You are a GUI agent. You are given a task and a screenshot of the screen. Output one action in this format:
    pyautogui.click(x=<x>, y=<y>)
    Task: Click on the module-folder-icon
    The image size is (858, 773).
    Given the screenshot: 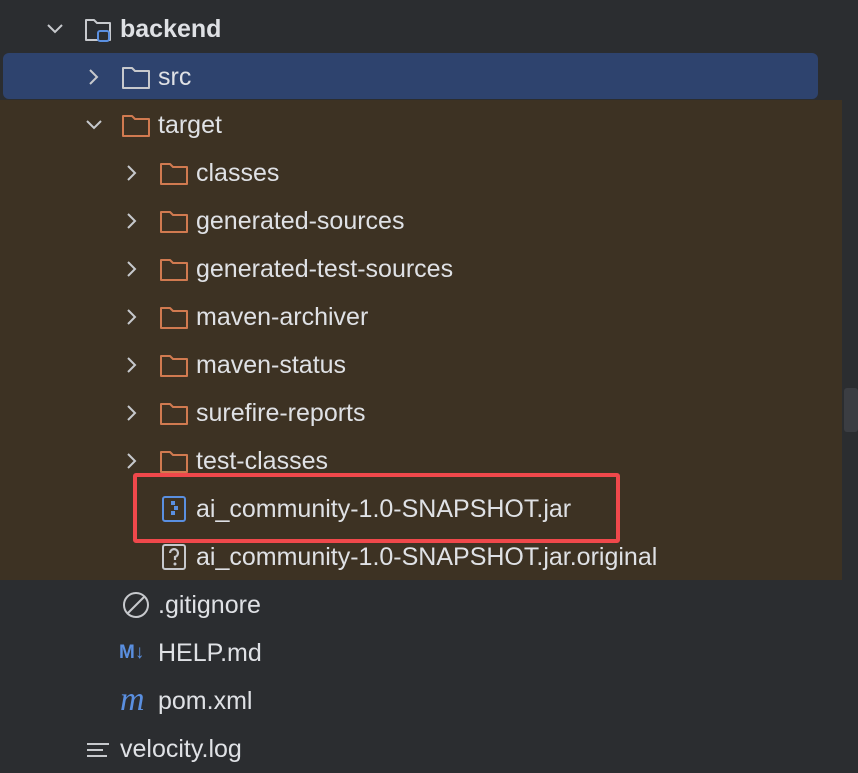 What is the action you would take?
    pyautogui.click(x=98, y=30)
    